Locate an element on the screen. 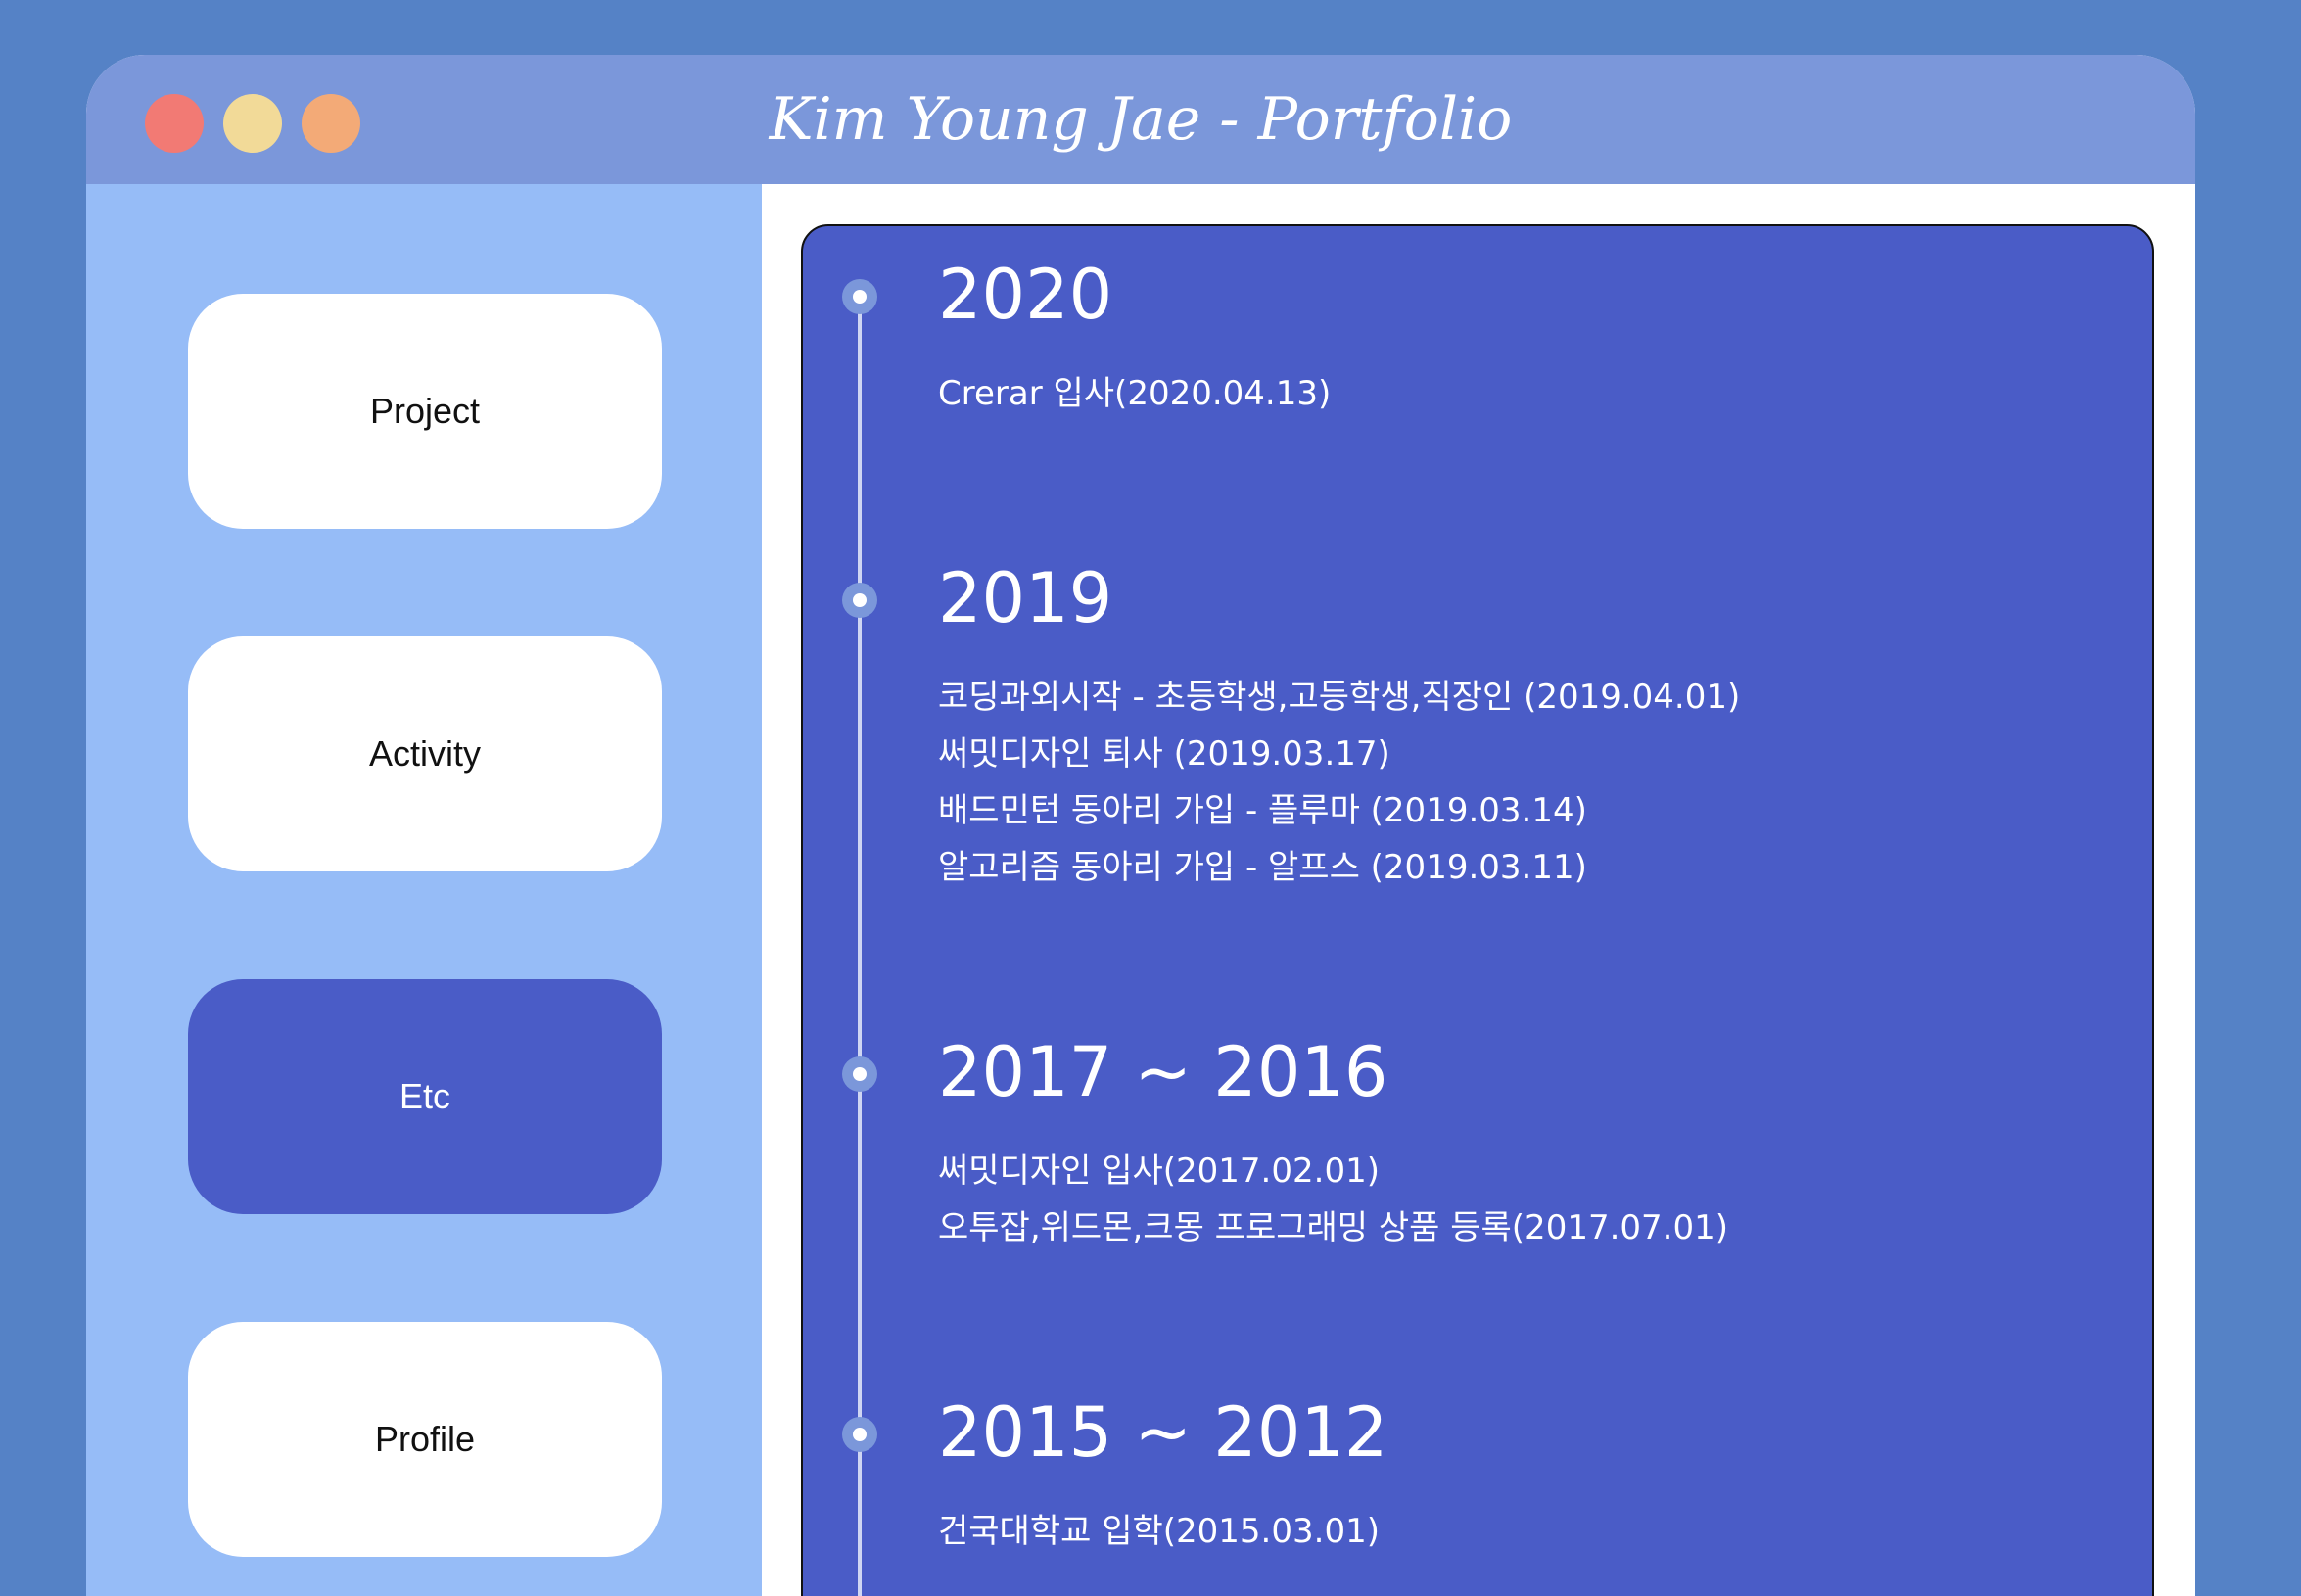 The image size is (2301, 1596). sidebar-item-project: Project is located at coordinates (425, 411).